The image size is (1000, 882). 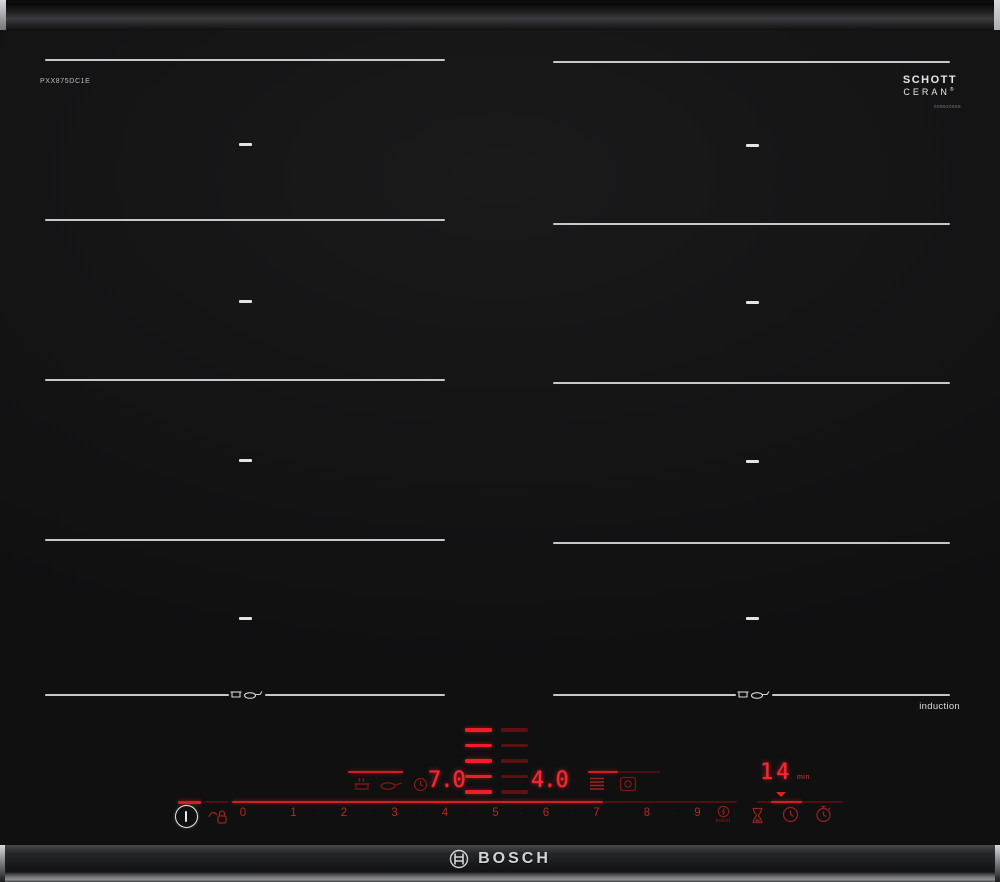 What do you see at coordinates (776, 772) in the screenshot?
I see `timer-value: 14` at bounding box center [776, 772].